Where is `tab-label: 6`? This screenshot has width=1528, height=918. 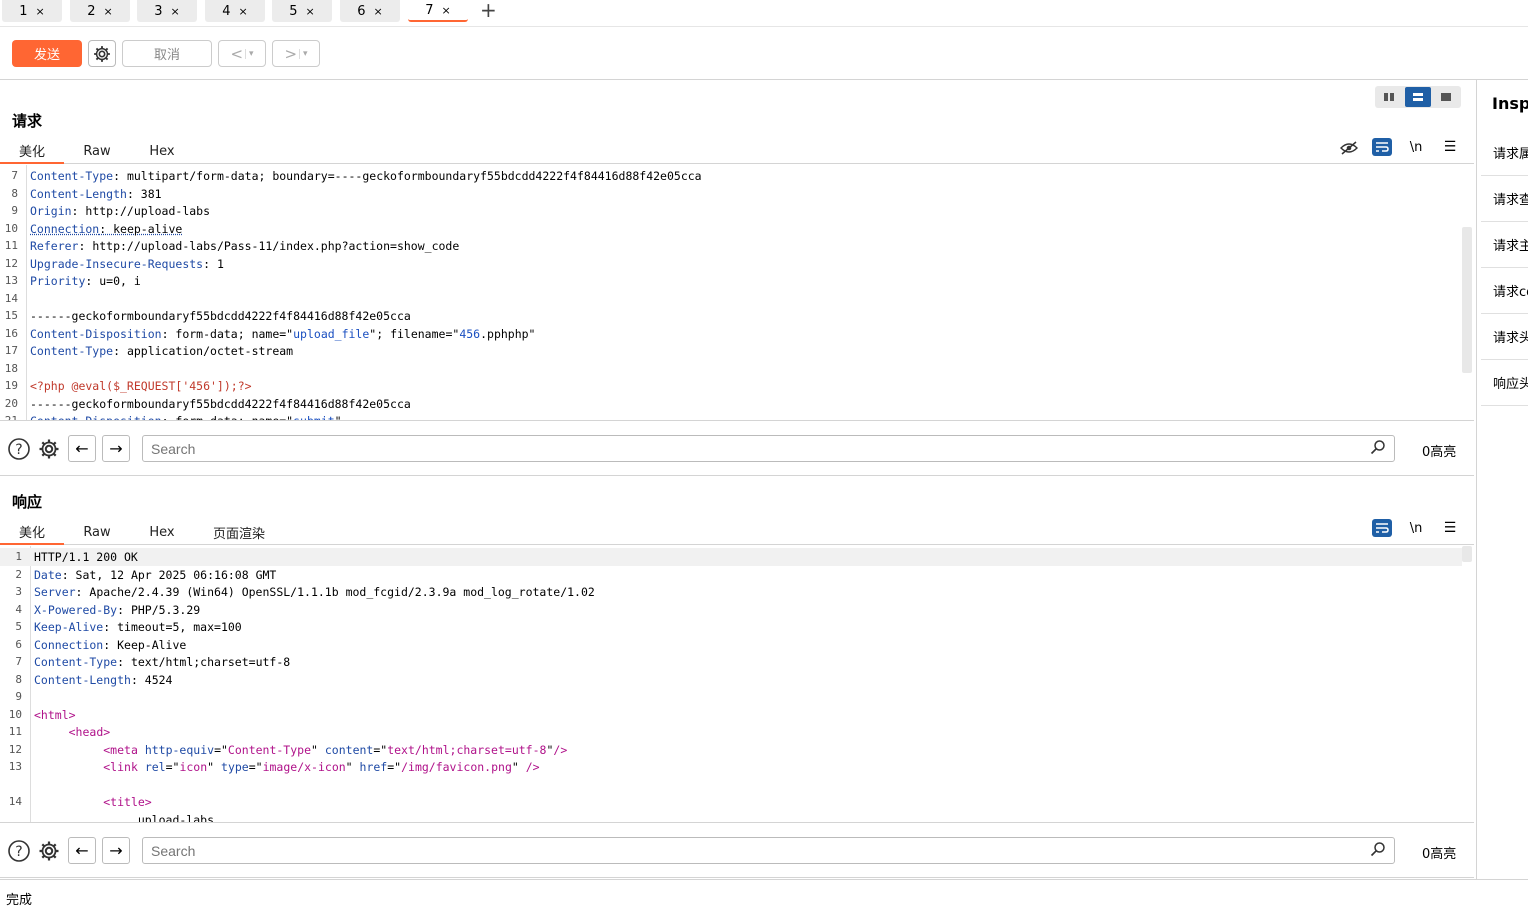 tab-label: 6 is located at coordinates (361, 11).